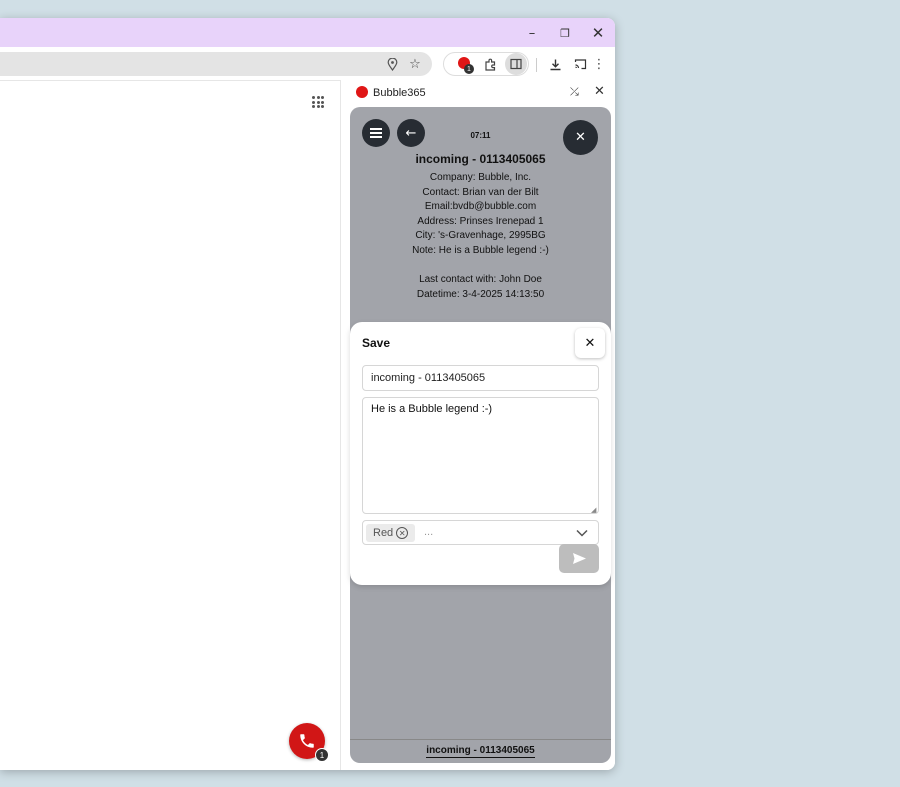  What do you see at coordinates (318, 102) in the screenshot?
I see `apps-grid-icon` at bounding box center [318, 102].